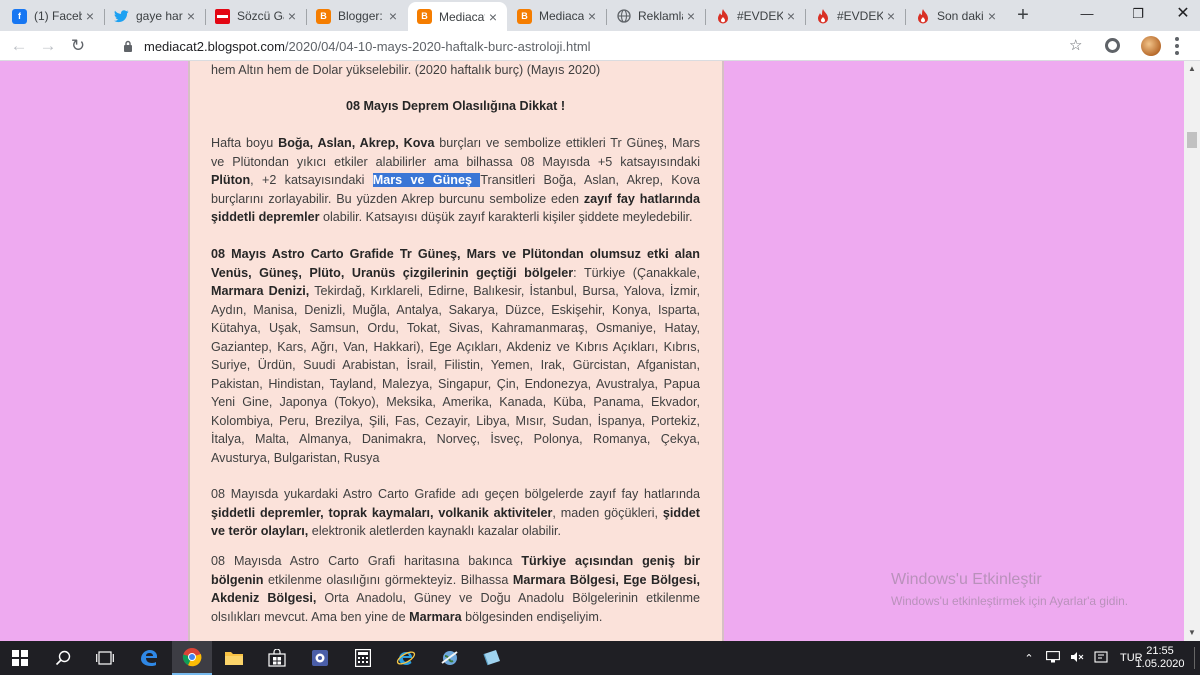 Image resolution: width=1200 pixels, height=675 pixels. Describe the element at coordinates (1183, 14) in the screenshot. I see `close-window-button: ✕` at that location.